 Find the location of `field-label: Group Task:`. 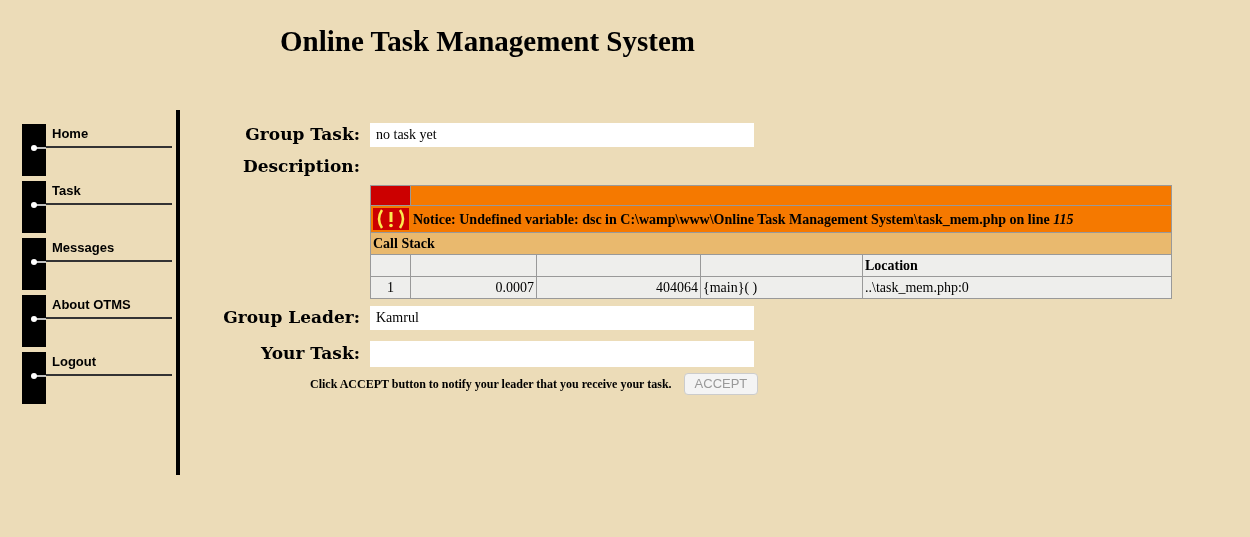

field-label: Group Task: is located at coordinates (302, 134).